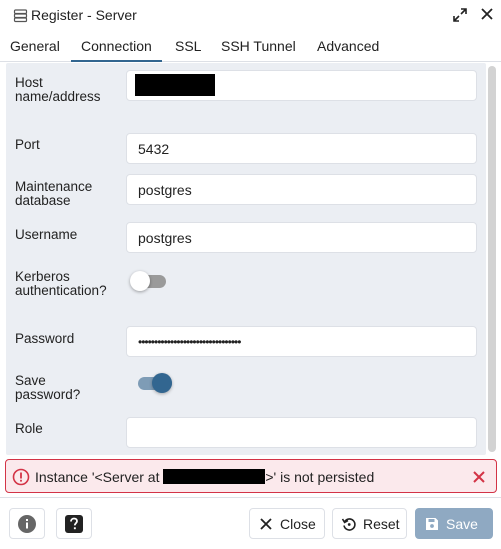  What do you see at coordinates (21, 477) in the screenshot?
I see `error-icon` at bounding box center [21, 477].